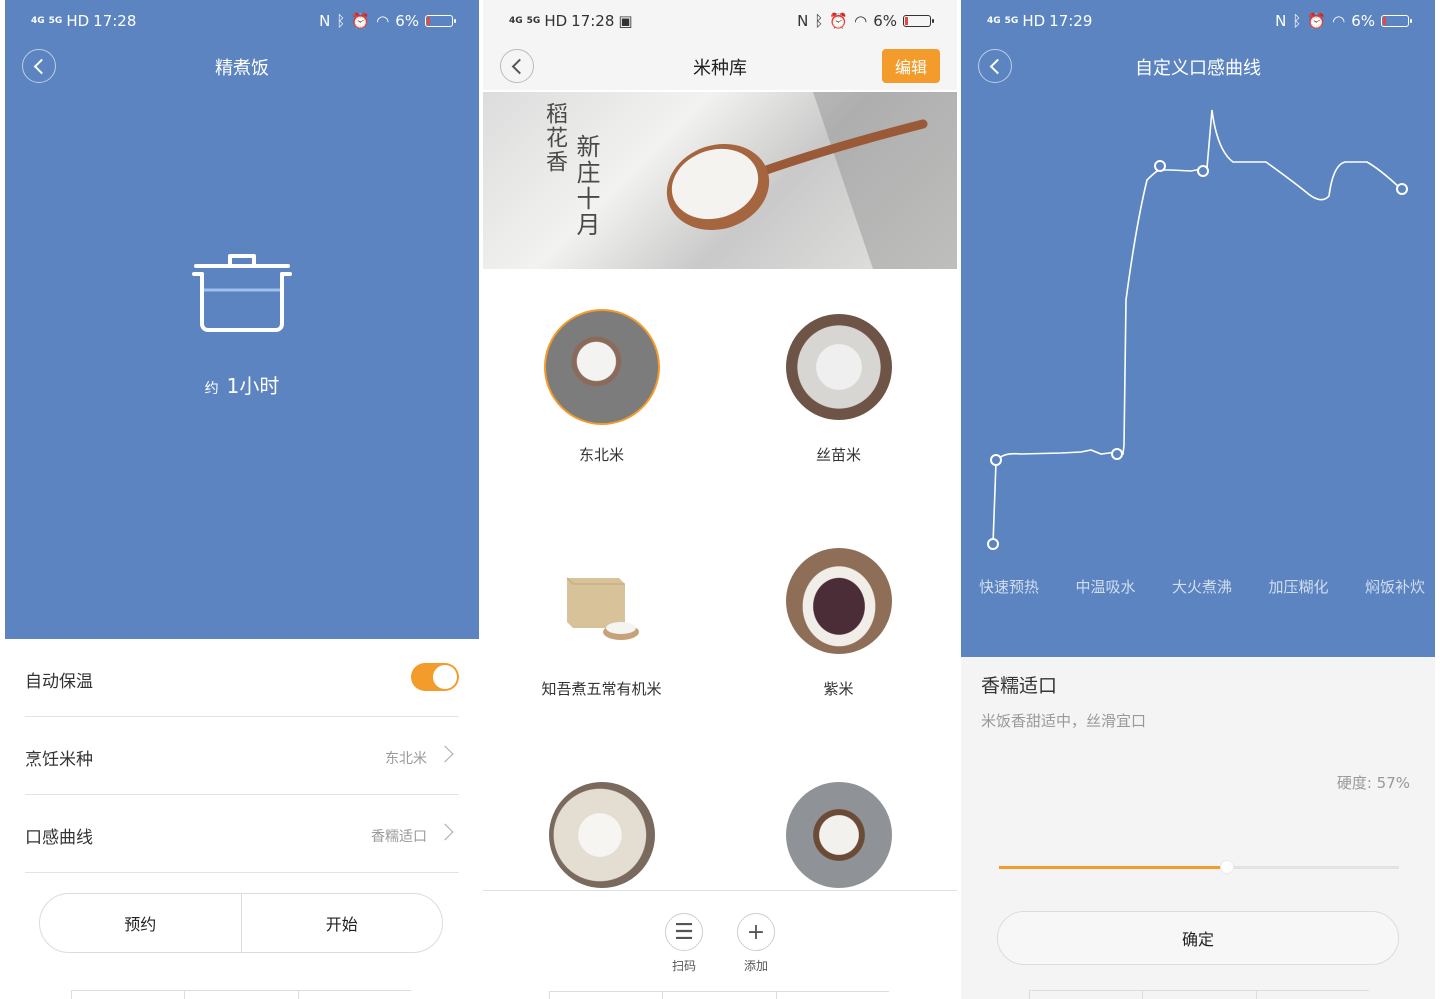  Describe the element at coordinates (1227, 867) in the screenshot. I see `slider-thumb` at that location.